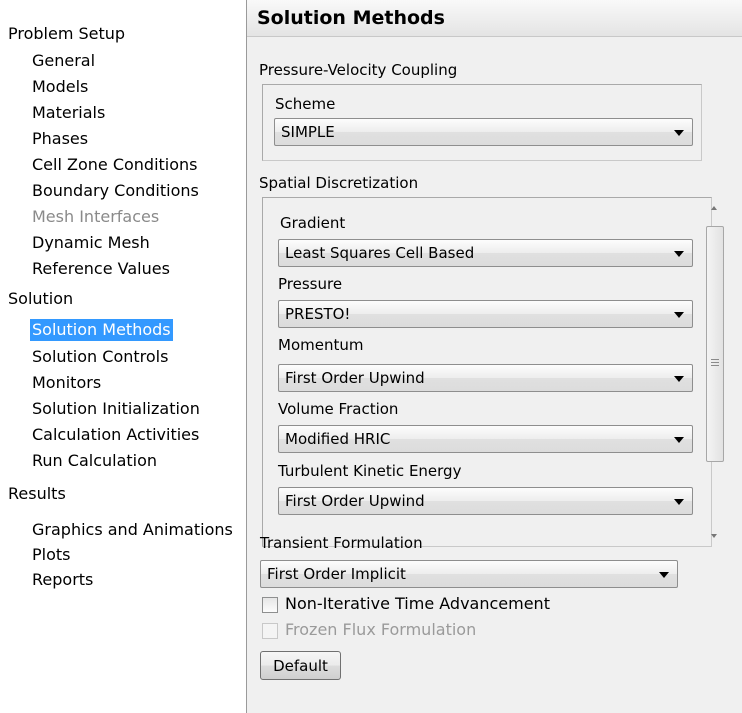 This screenshot has width=742, height=713. I want to click on pressure-dropdown: PRESTO!, so click(485, 314).